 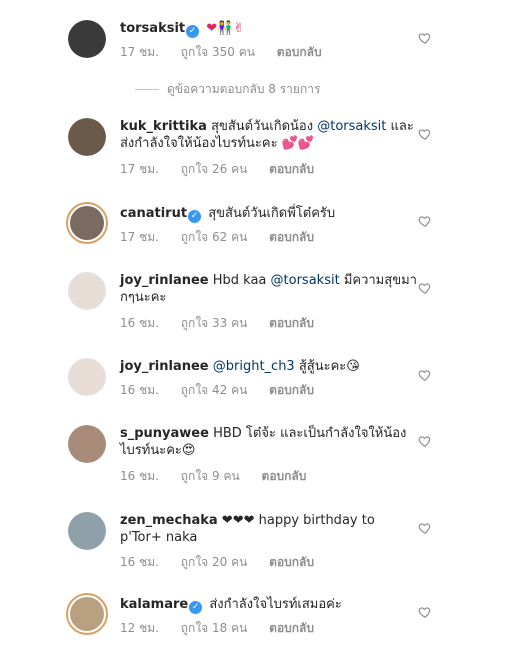 What do you see at coordinates (139, 628) in the screenshot?
I see `comment-time: 12 ชม.` at bounding box center [139, 628].